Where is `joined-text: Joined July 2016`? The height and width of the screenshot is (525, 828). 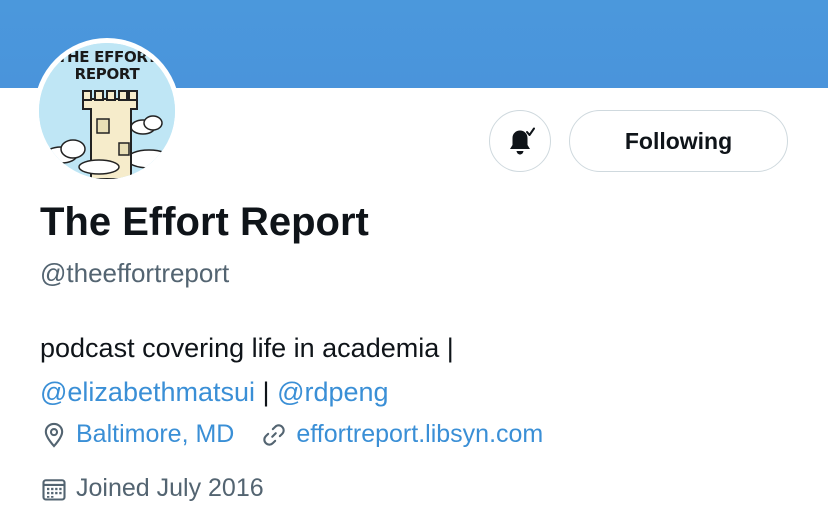 joined-text: Joined July 2016 is located at coordinates (170, 488).